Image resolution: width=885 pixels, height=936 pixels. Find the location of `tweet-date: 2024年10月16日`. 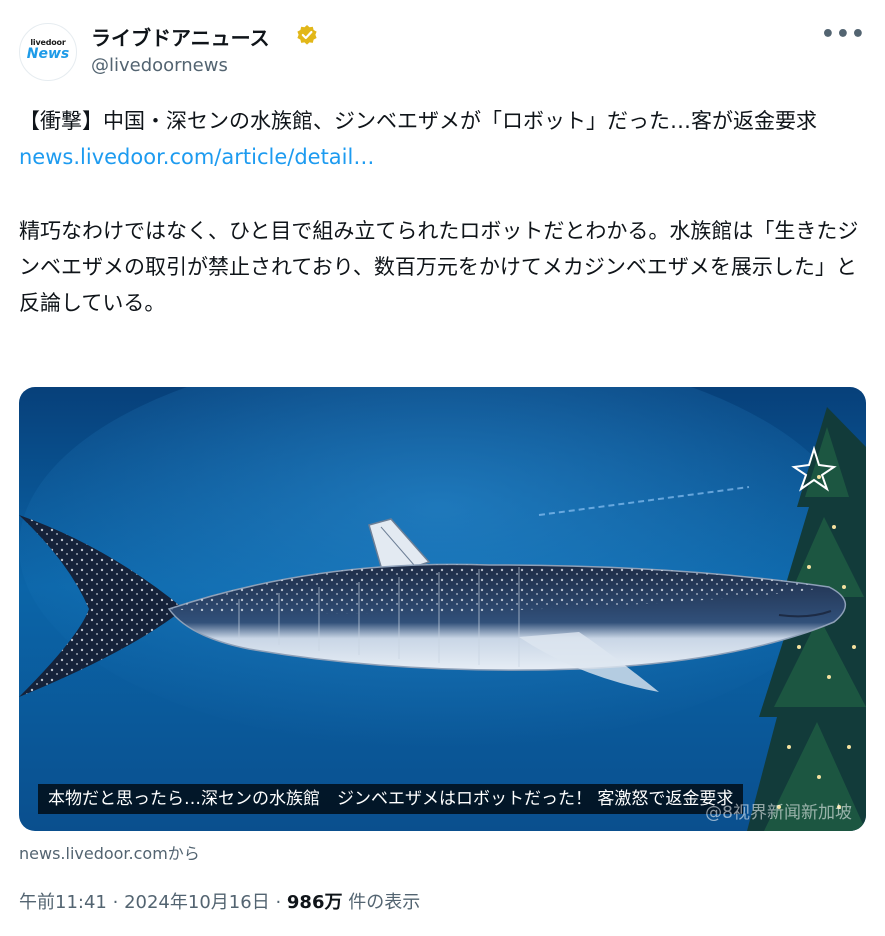

tweet-date: 2024年10月16日 is located at coordinates (197, 902).